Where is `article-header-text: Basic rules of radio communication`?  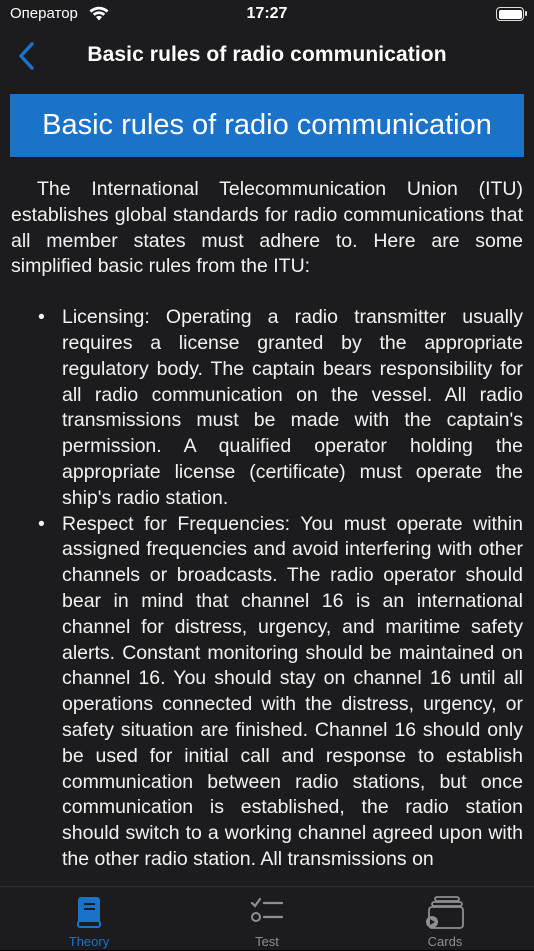
article-header-text: Basic rules of radio communication is located at coordinates (267, 125).